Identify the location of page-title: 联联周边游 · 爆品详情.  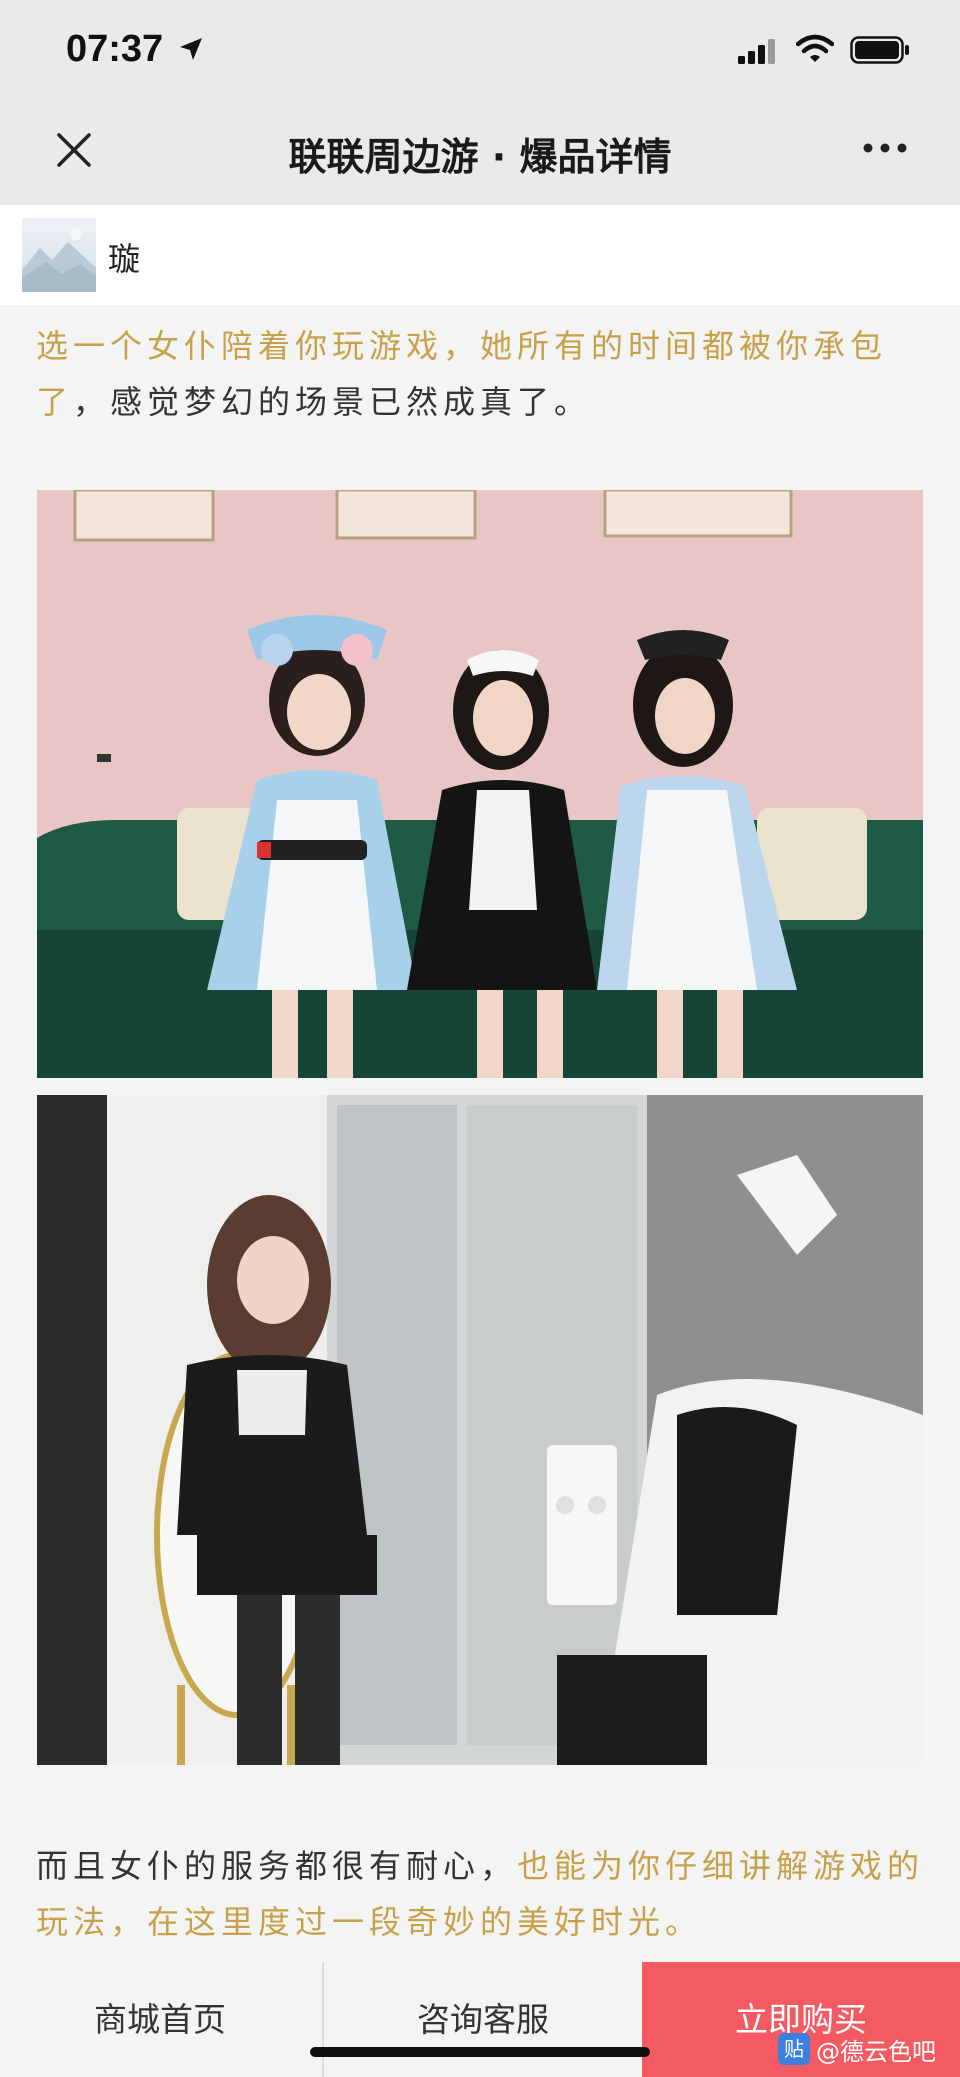
(480, 157).